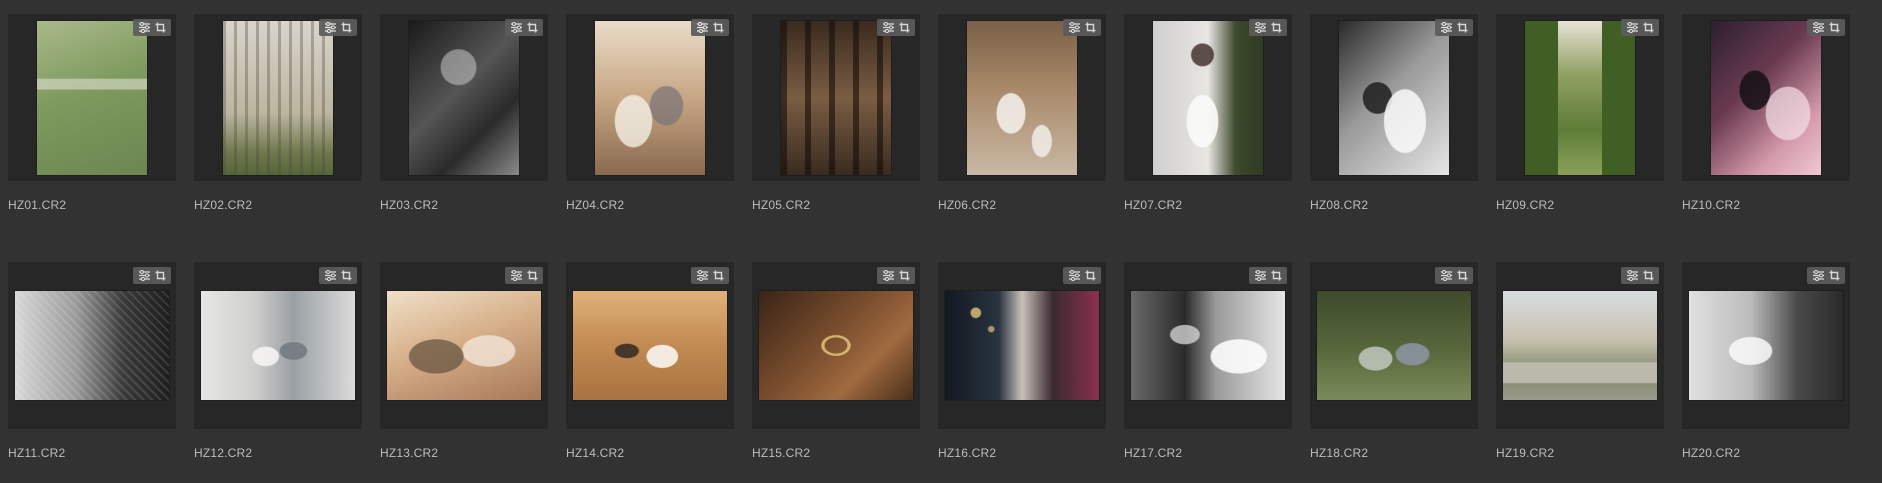 This screenshot has height=483, width=1882. I want to click on thumbnail-cell: HZ11.CR2, so click(93, 365).